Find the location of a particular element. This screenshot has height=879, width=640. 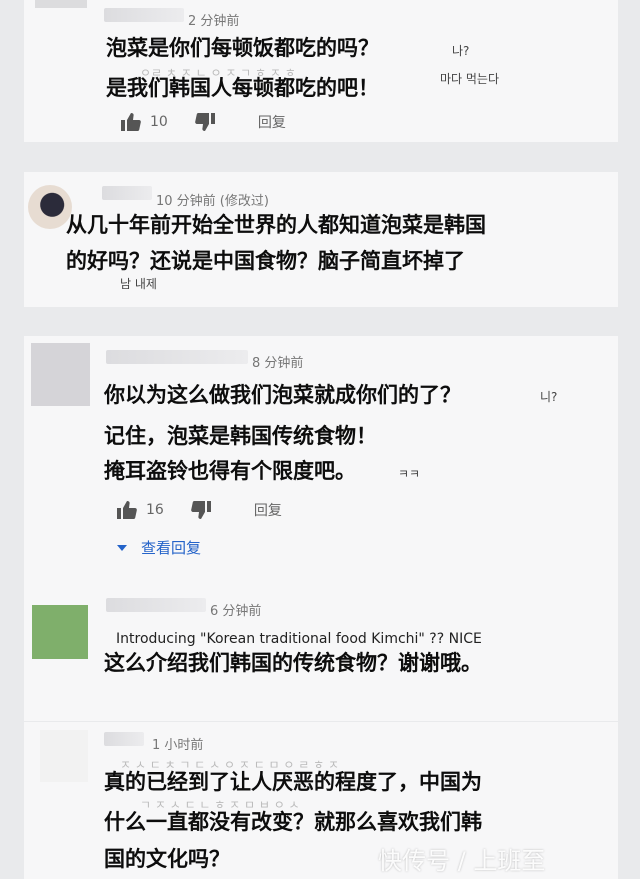

view-replies-label: 查看回复 is located at coordinates (171, 548).